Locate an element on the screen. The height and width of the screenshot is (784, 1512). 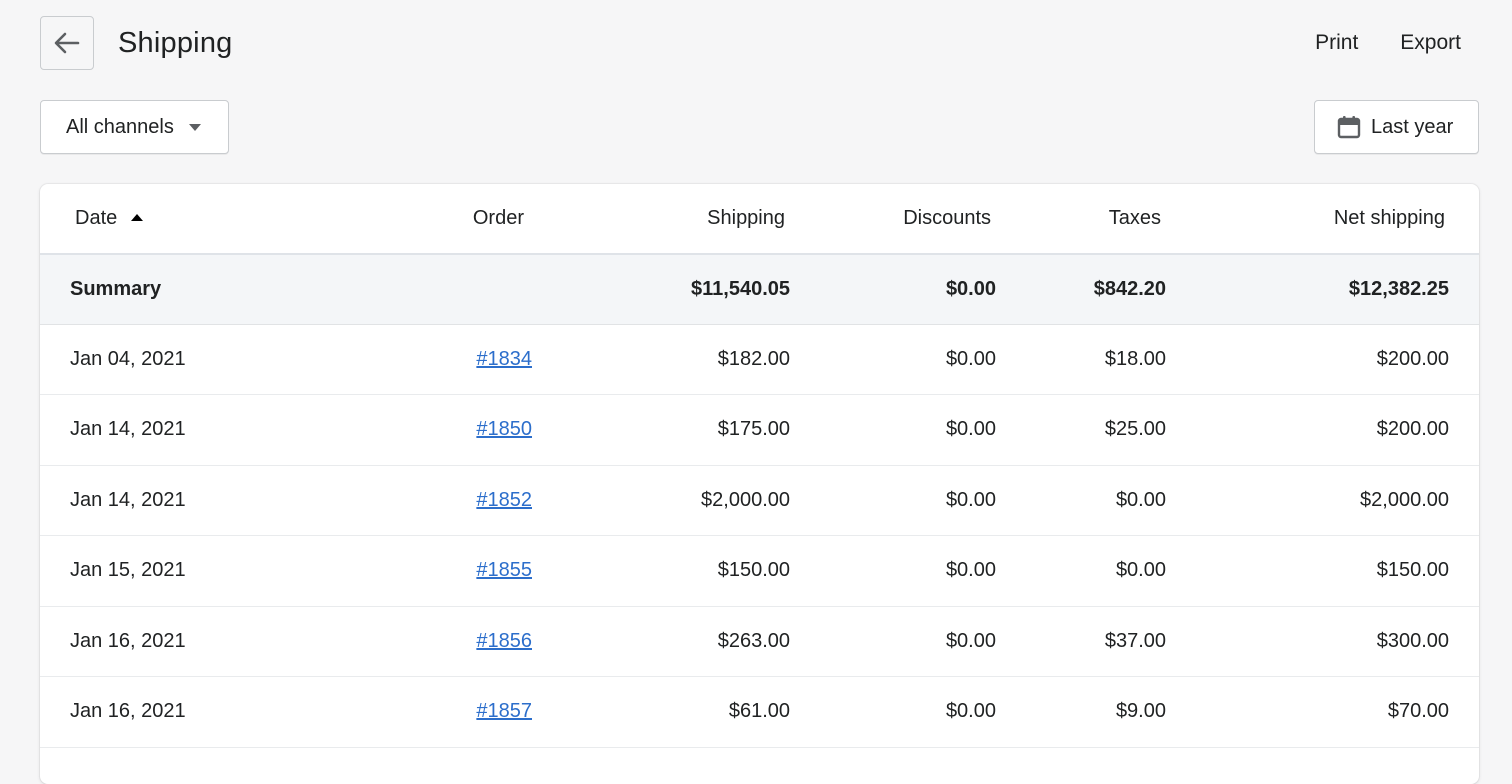
shipping-cell: $263.00 is located at coordinates (691, 641).